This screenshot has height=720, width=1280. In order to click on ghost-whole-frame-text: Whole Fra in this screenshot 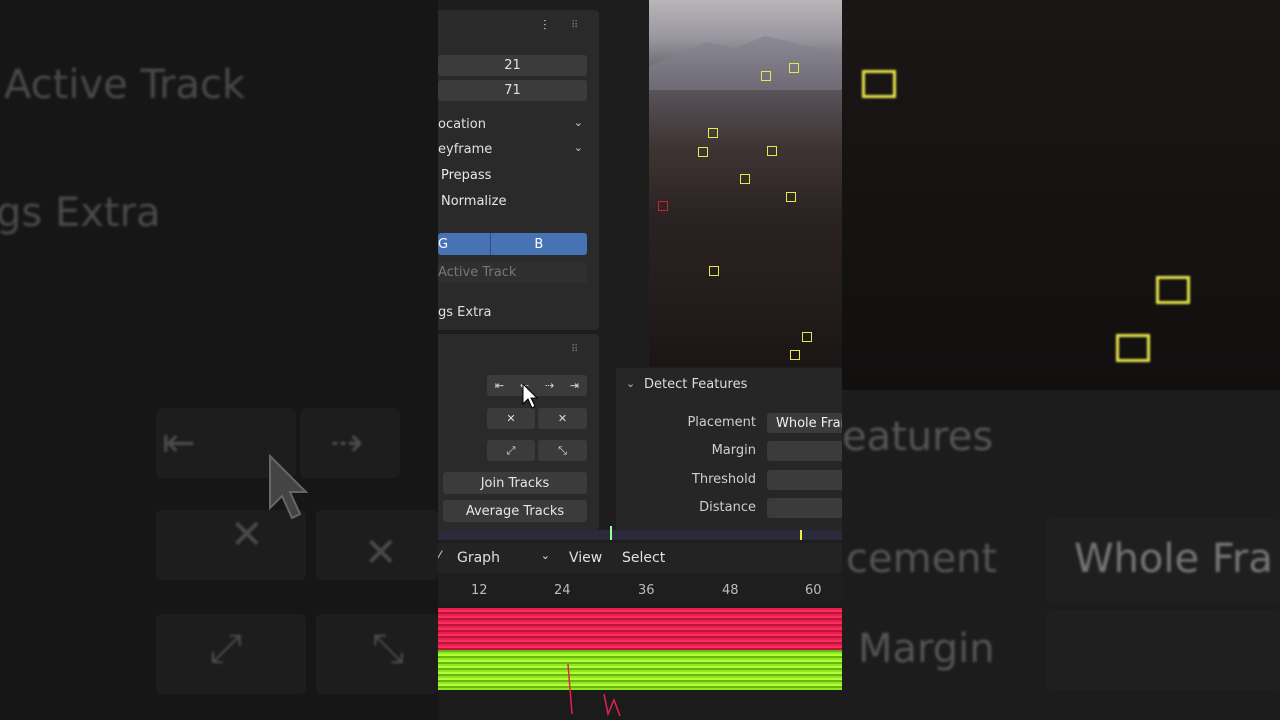, I will do `click(1173, 559)`.